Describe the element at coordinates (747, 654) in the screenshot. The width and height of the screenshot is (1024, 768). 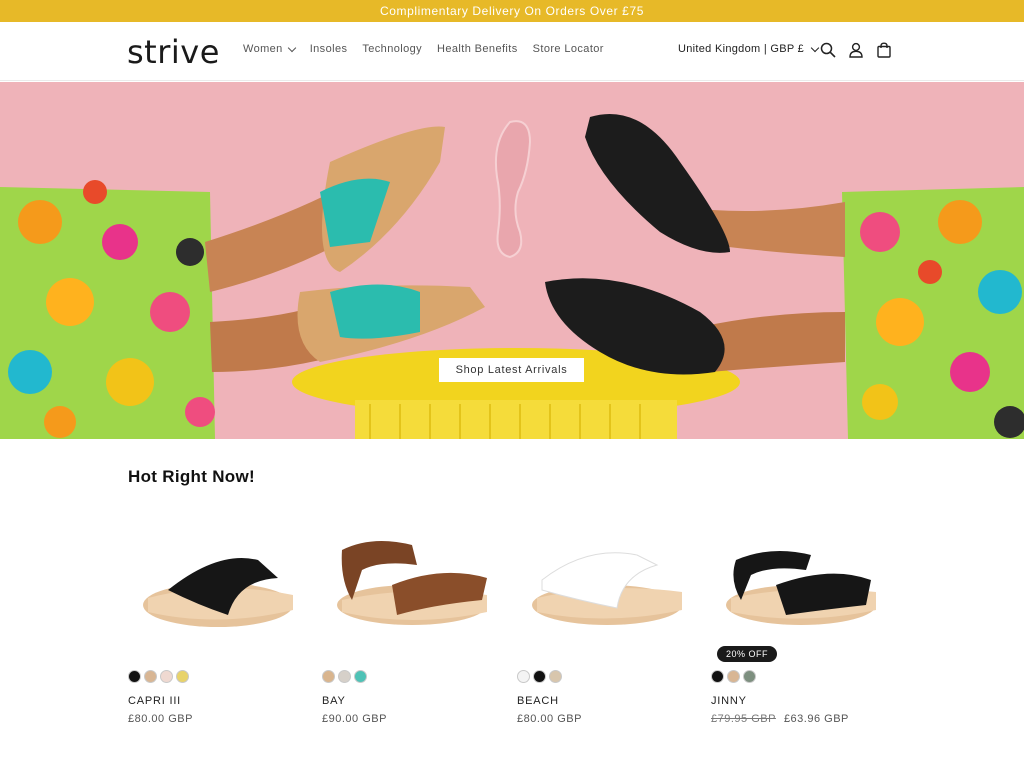
I see `discount-badge: 20% OFF` at that location.